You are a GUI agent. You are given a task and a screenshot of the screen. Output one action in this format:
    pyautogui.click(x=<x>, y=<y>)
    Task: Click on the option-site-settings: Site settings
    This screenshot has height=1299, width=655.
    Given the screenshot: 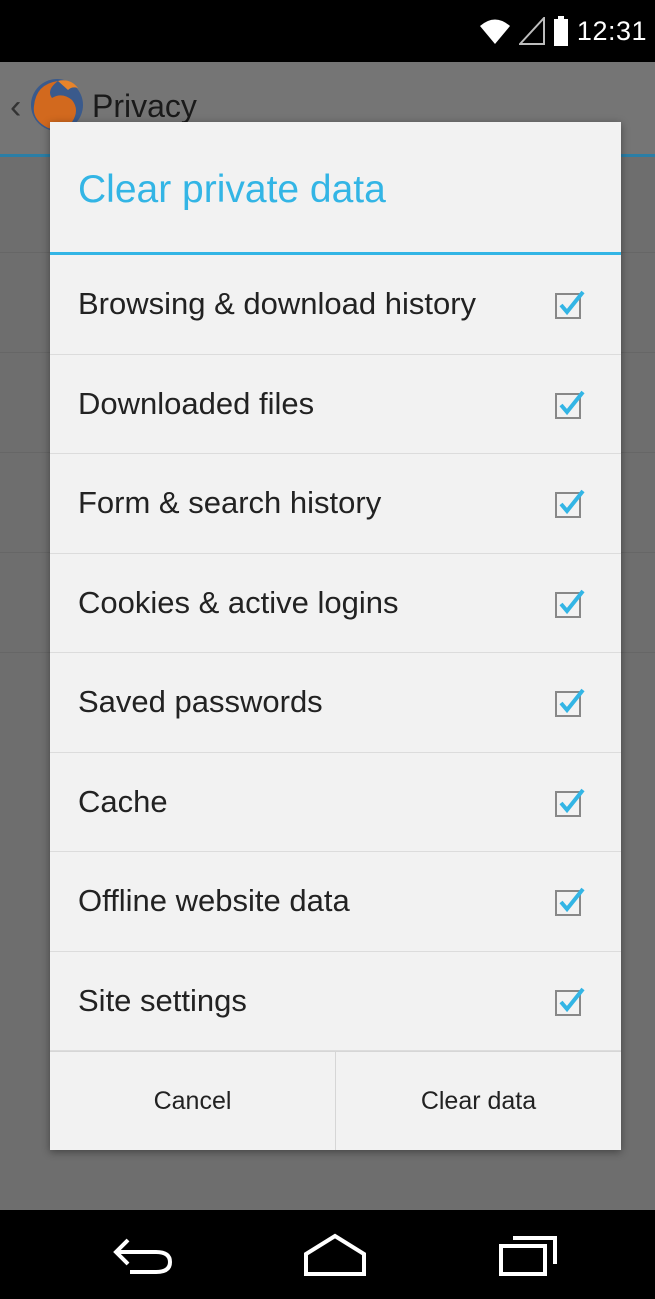 What is the action you would take?
    pyautogui.click(x=335, y=1001)
    